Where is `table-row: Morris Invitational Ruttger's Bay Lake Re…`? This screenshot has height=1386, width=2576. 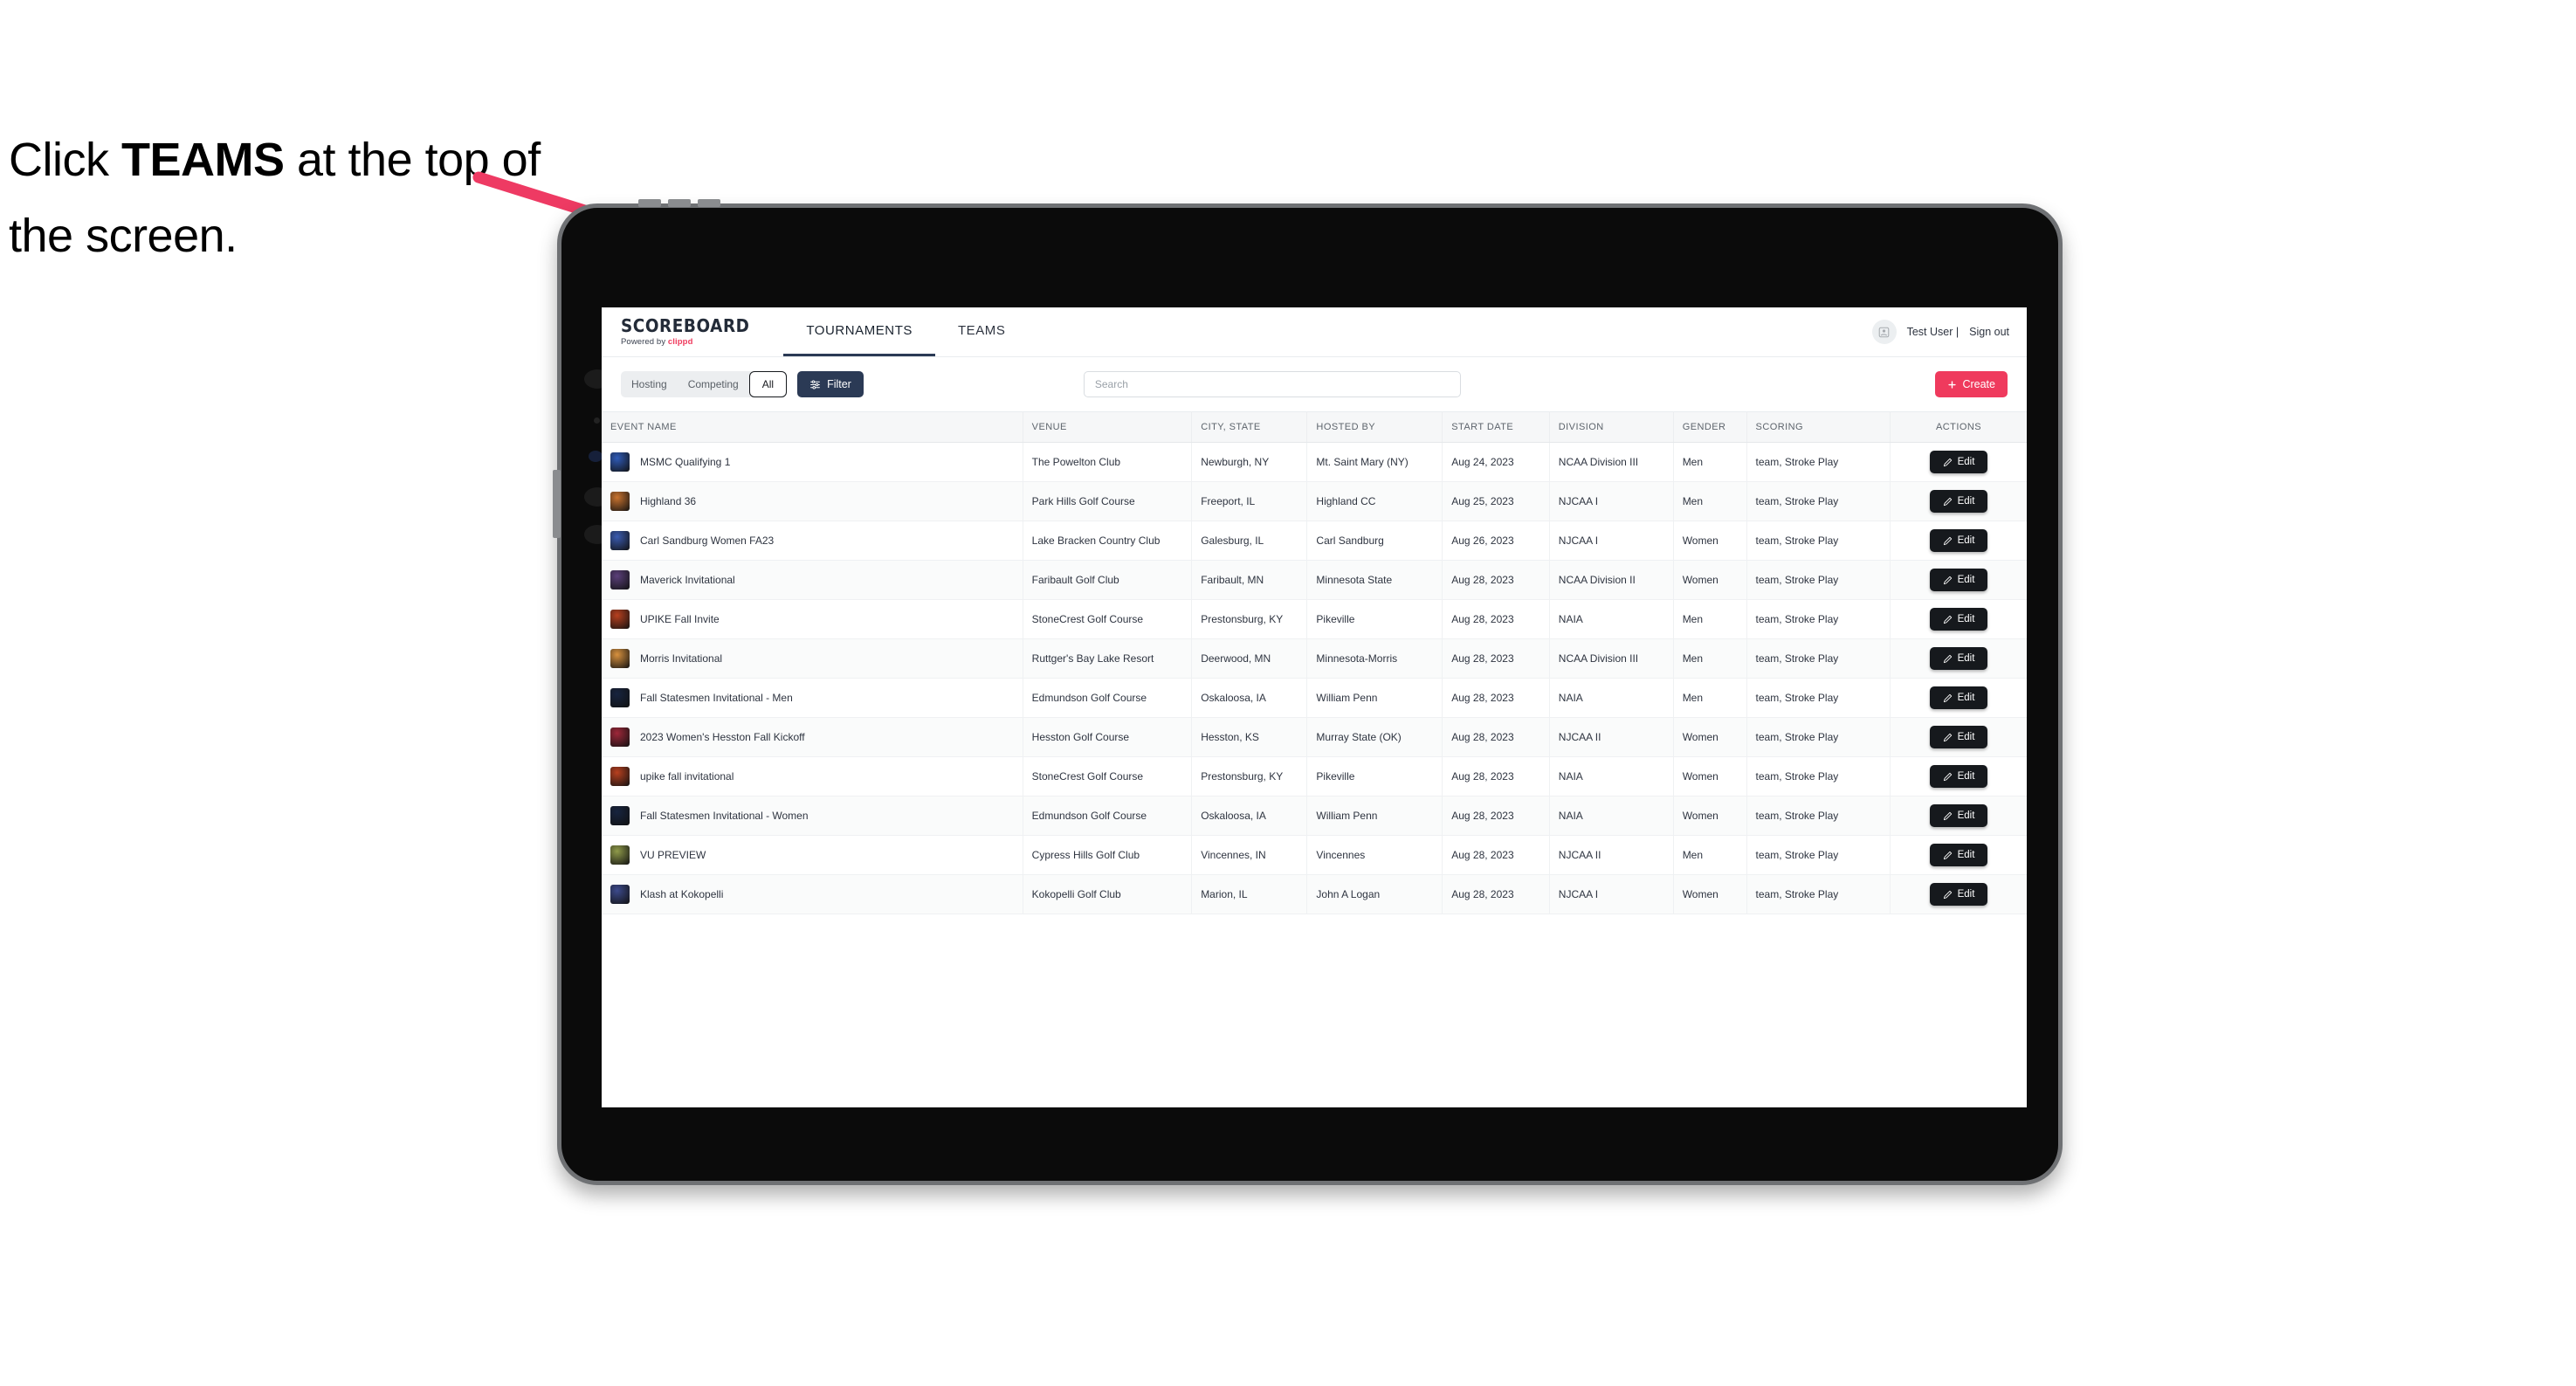
table-row: Morris Invitational Ruttger's Bay Lake Re… is located at coordinates (1314, 659).